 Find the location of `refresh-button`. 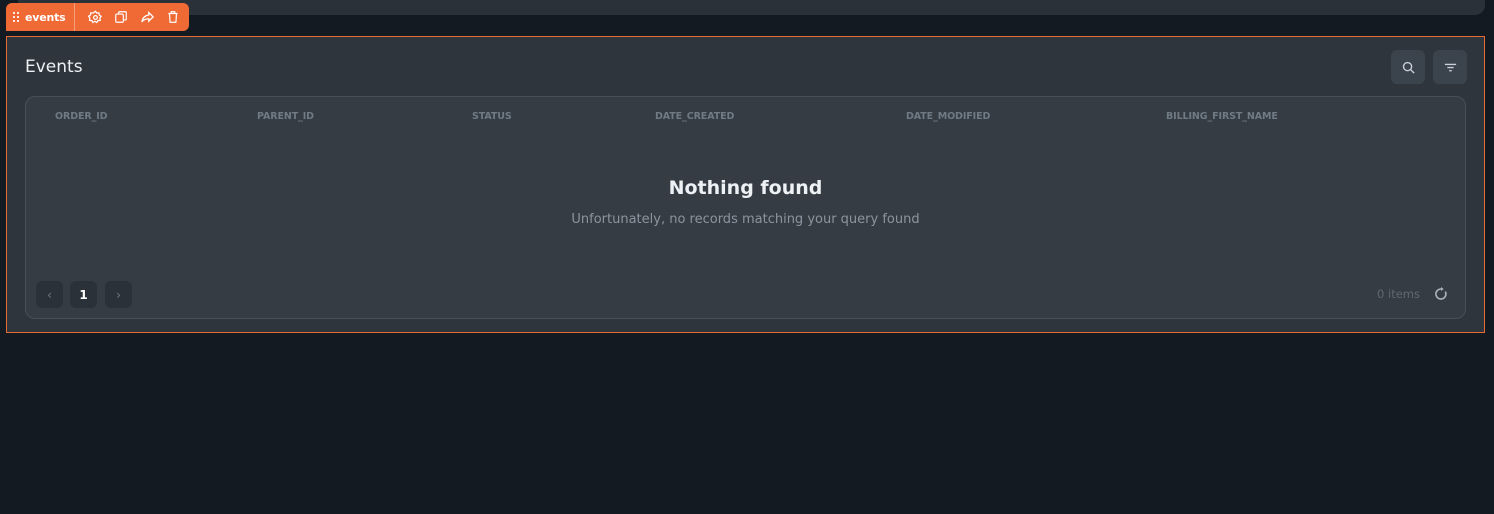

refresh-button is located at coordinates (1441, 294).